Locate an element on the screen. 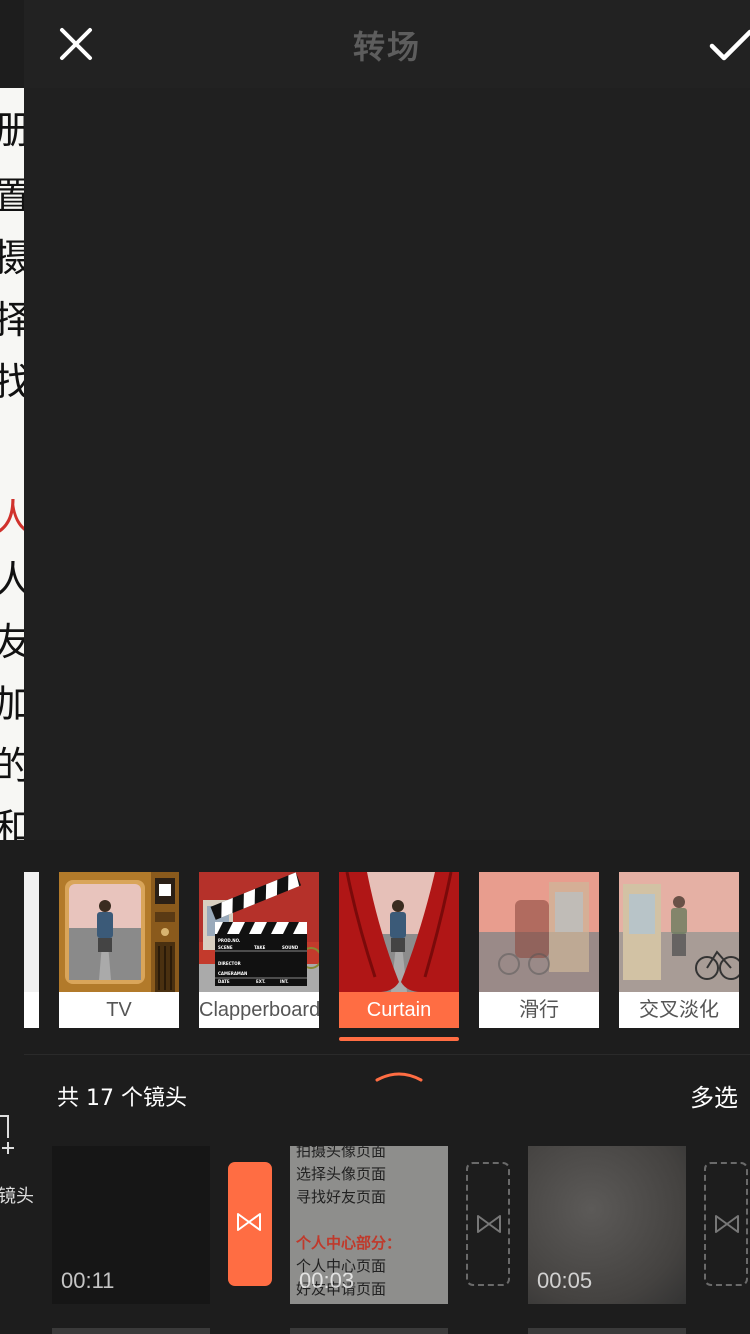 Image resolution: width=750 pixels, height=1334 pixels. doc-line is located at coordinates (372, 1220).